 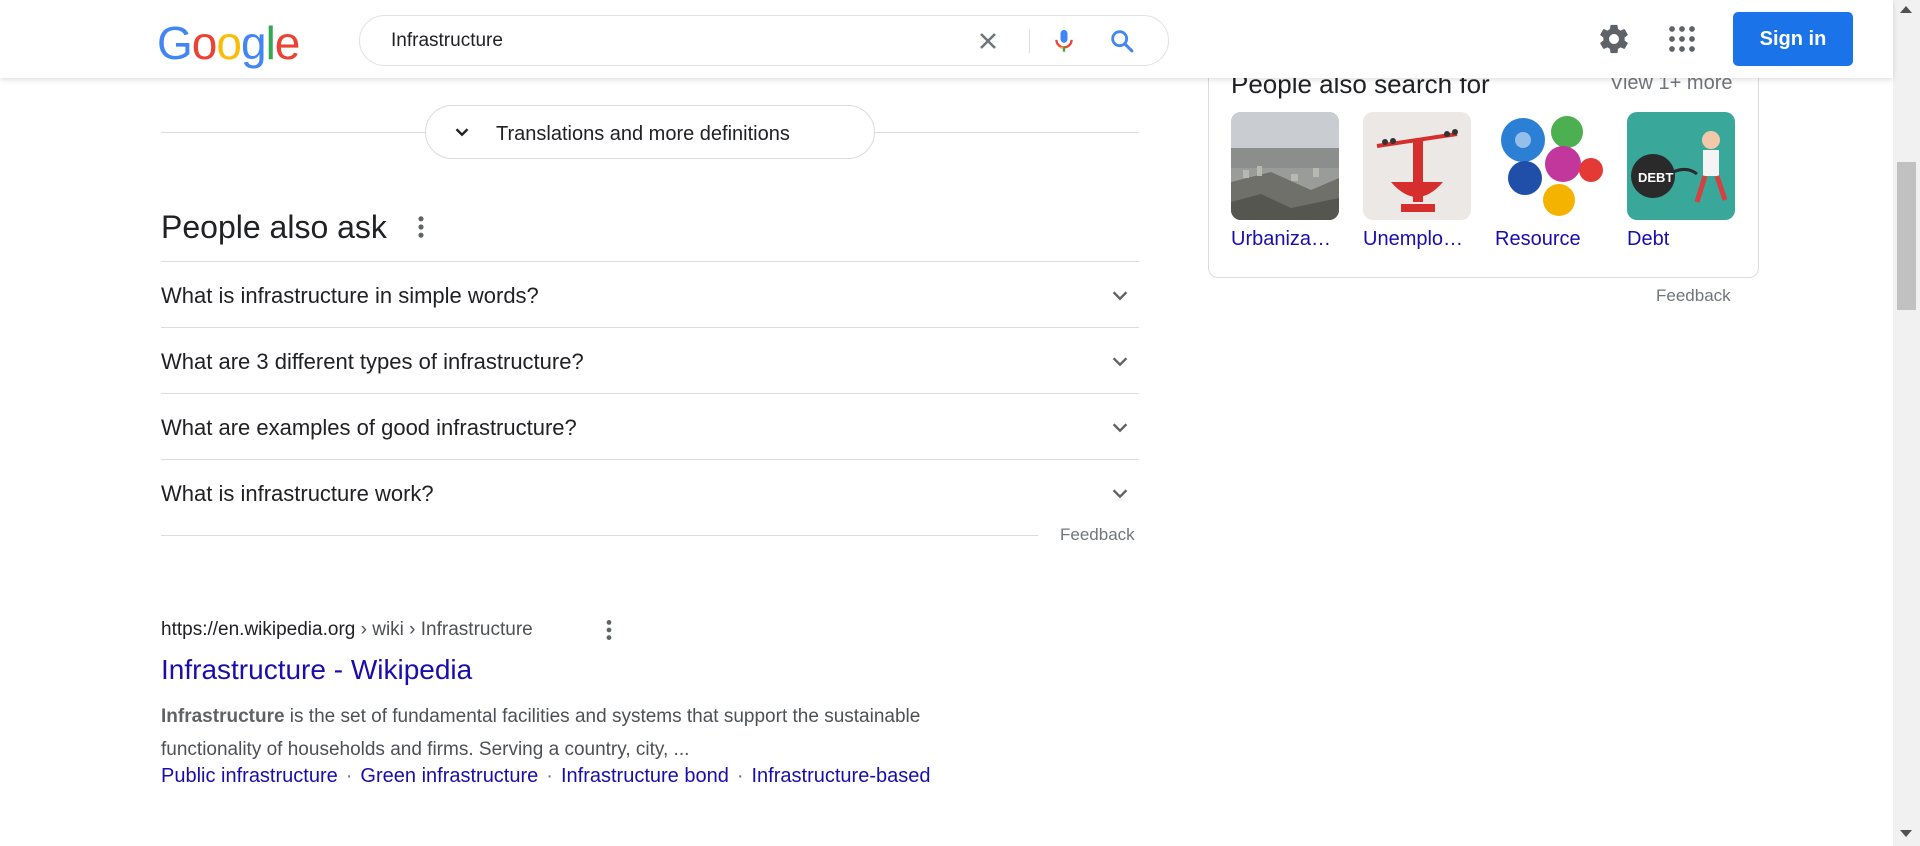 I want to click on translations-label: Translations and more definitions, so click(x=643, y=134).